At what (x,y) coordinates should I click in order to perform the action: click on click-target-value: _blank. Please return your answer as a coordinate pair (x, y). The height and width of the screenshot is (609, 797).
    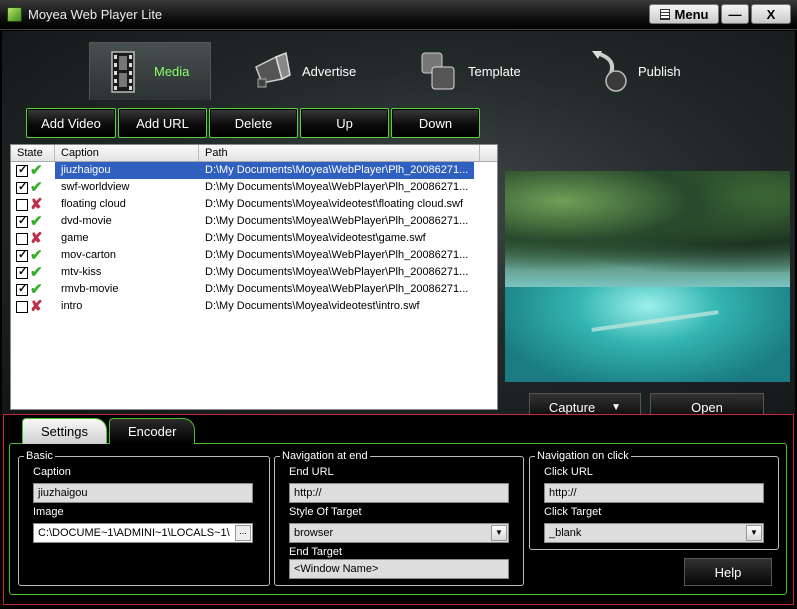
    Looking at the image, I should click on (565, 533).